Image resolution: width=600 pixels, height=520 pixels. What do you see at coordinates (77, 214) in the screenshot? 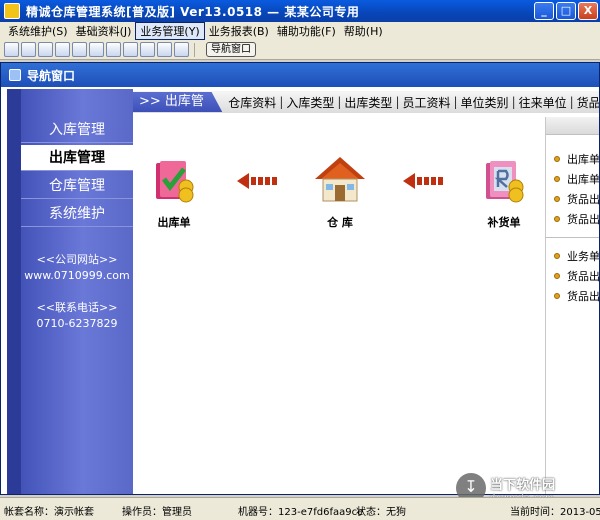
I see `left-menu-system: 系统维护` at bounding box center [77, 214].